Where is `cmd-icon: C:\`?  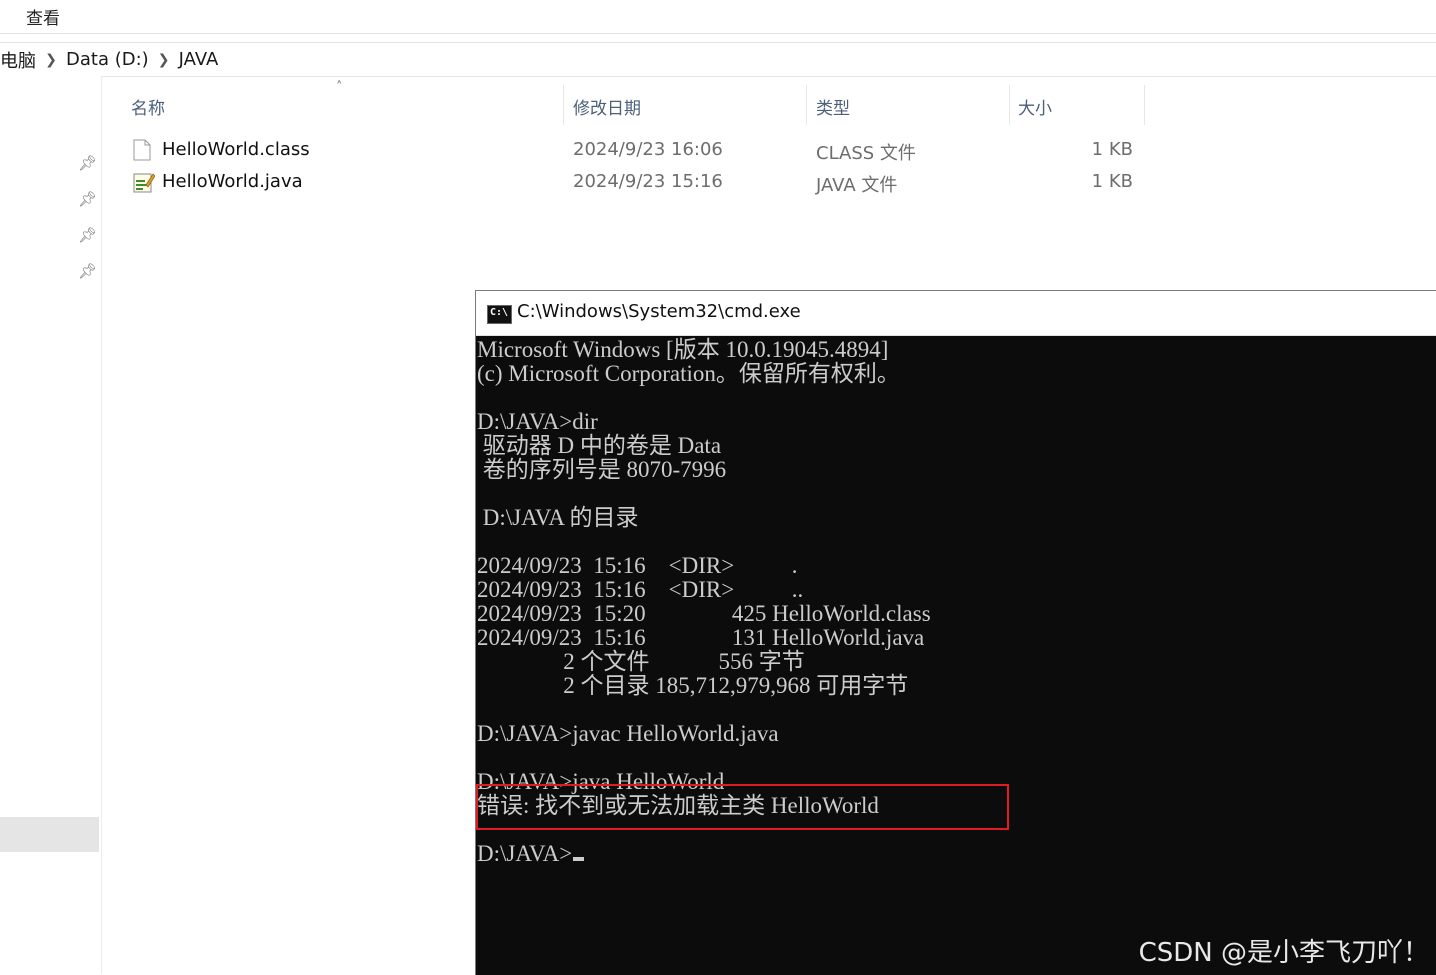 cmd-icon: C:\ is located at coordinates (499, 314).